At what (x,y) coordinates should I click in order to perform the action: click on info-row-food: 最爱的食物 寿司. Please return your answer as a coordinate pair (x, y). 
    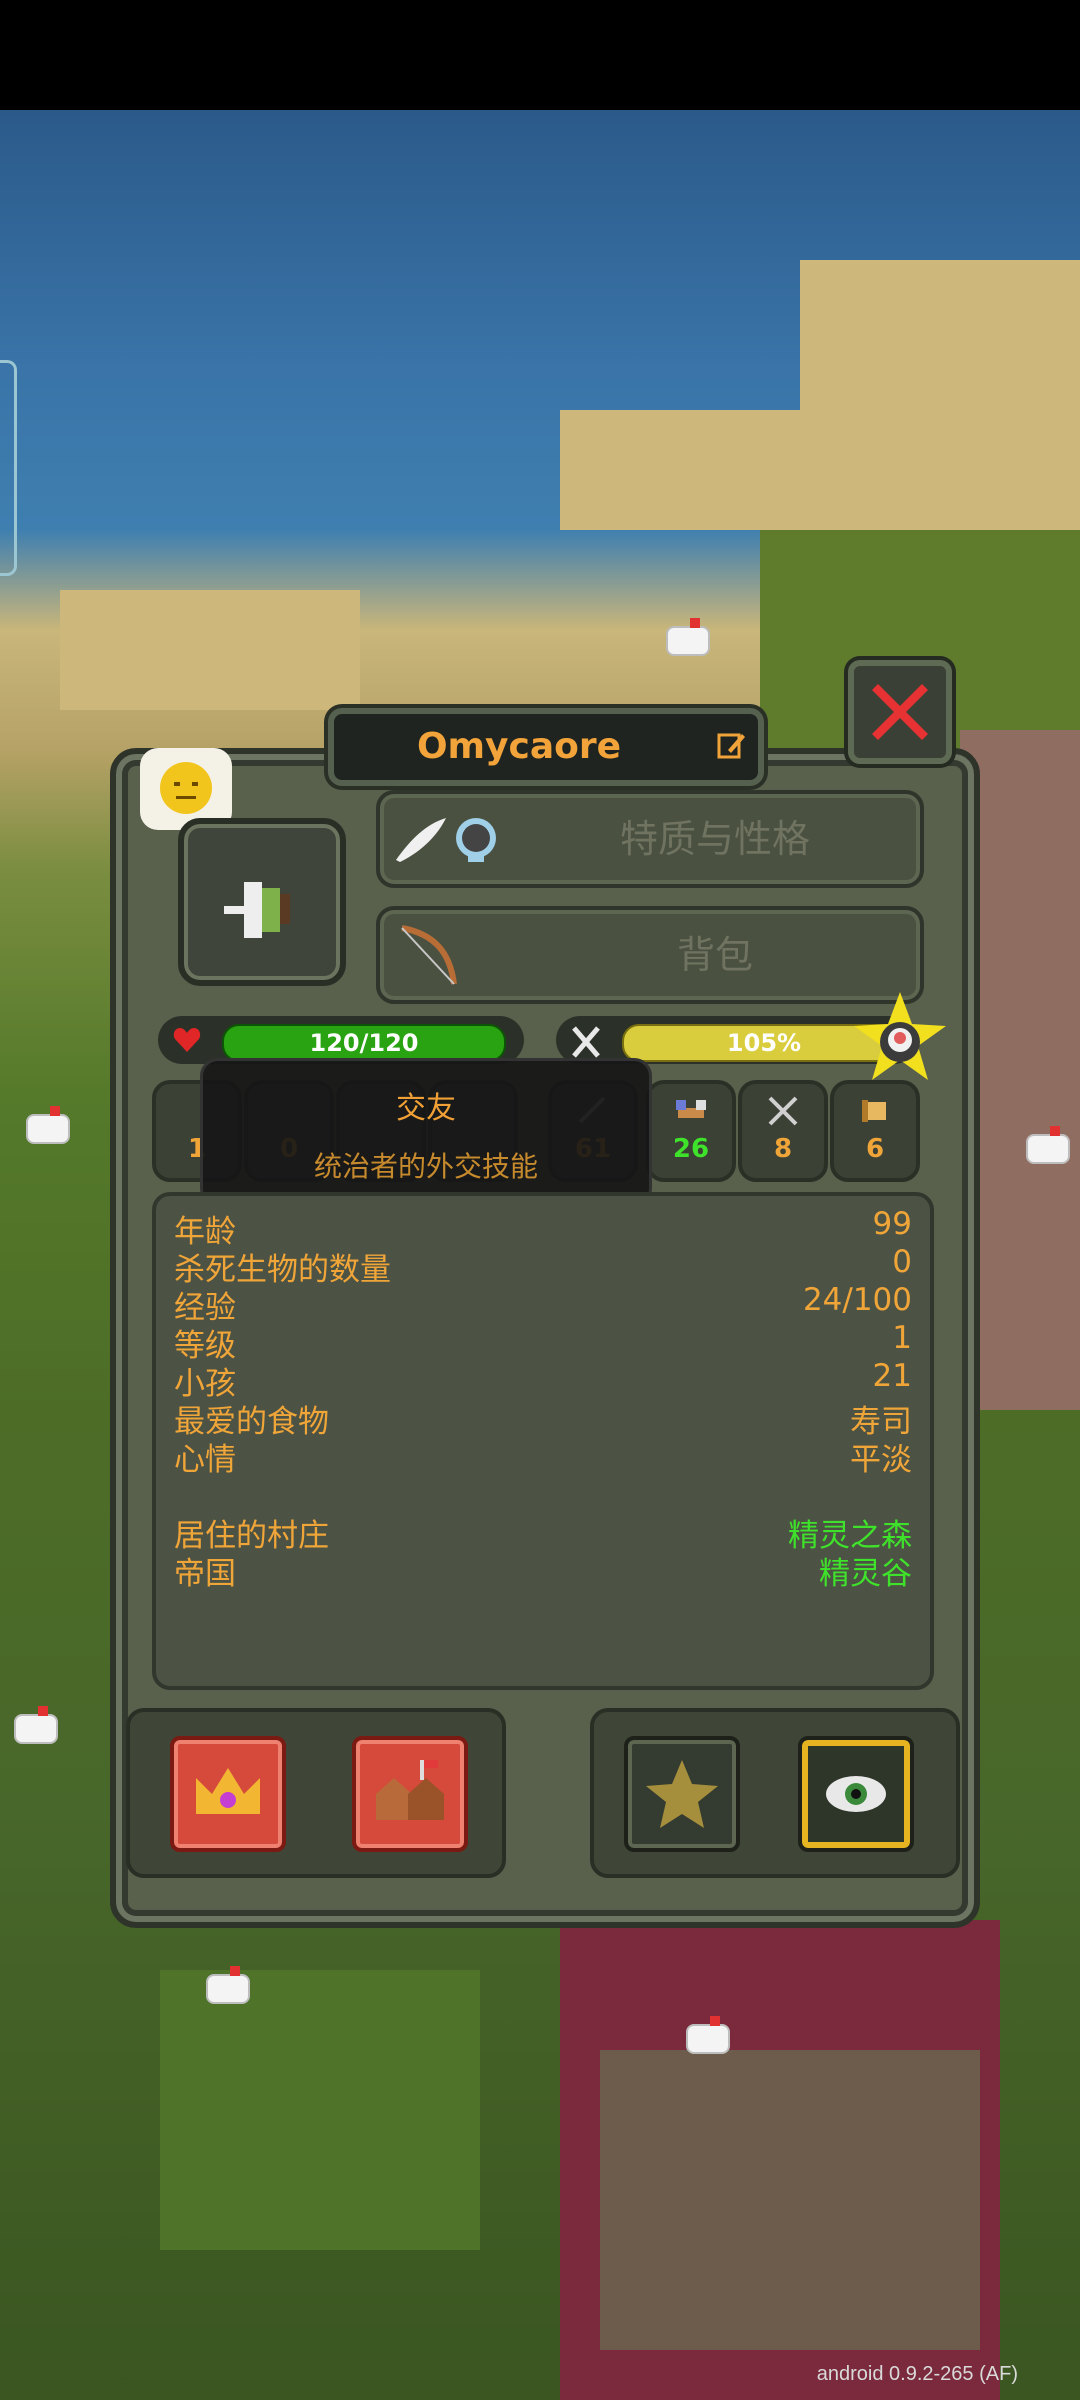
    Looking at the image, I should click on (543, 1418).